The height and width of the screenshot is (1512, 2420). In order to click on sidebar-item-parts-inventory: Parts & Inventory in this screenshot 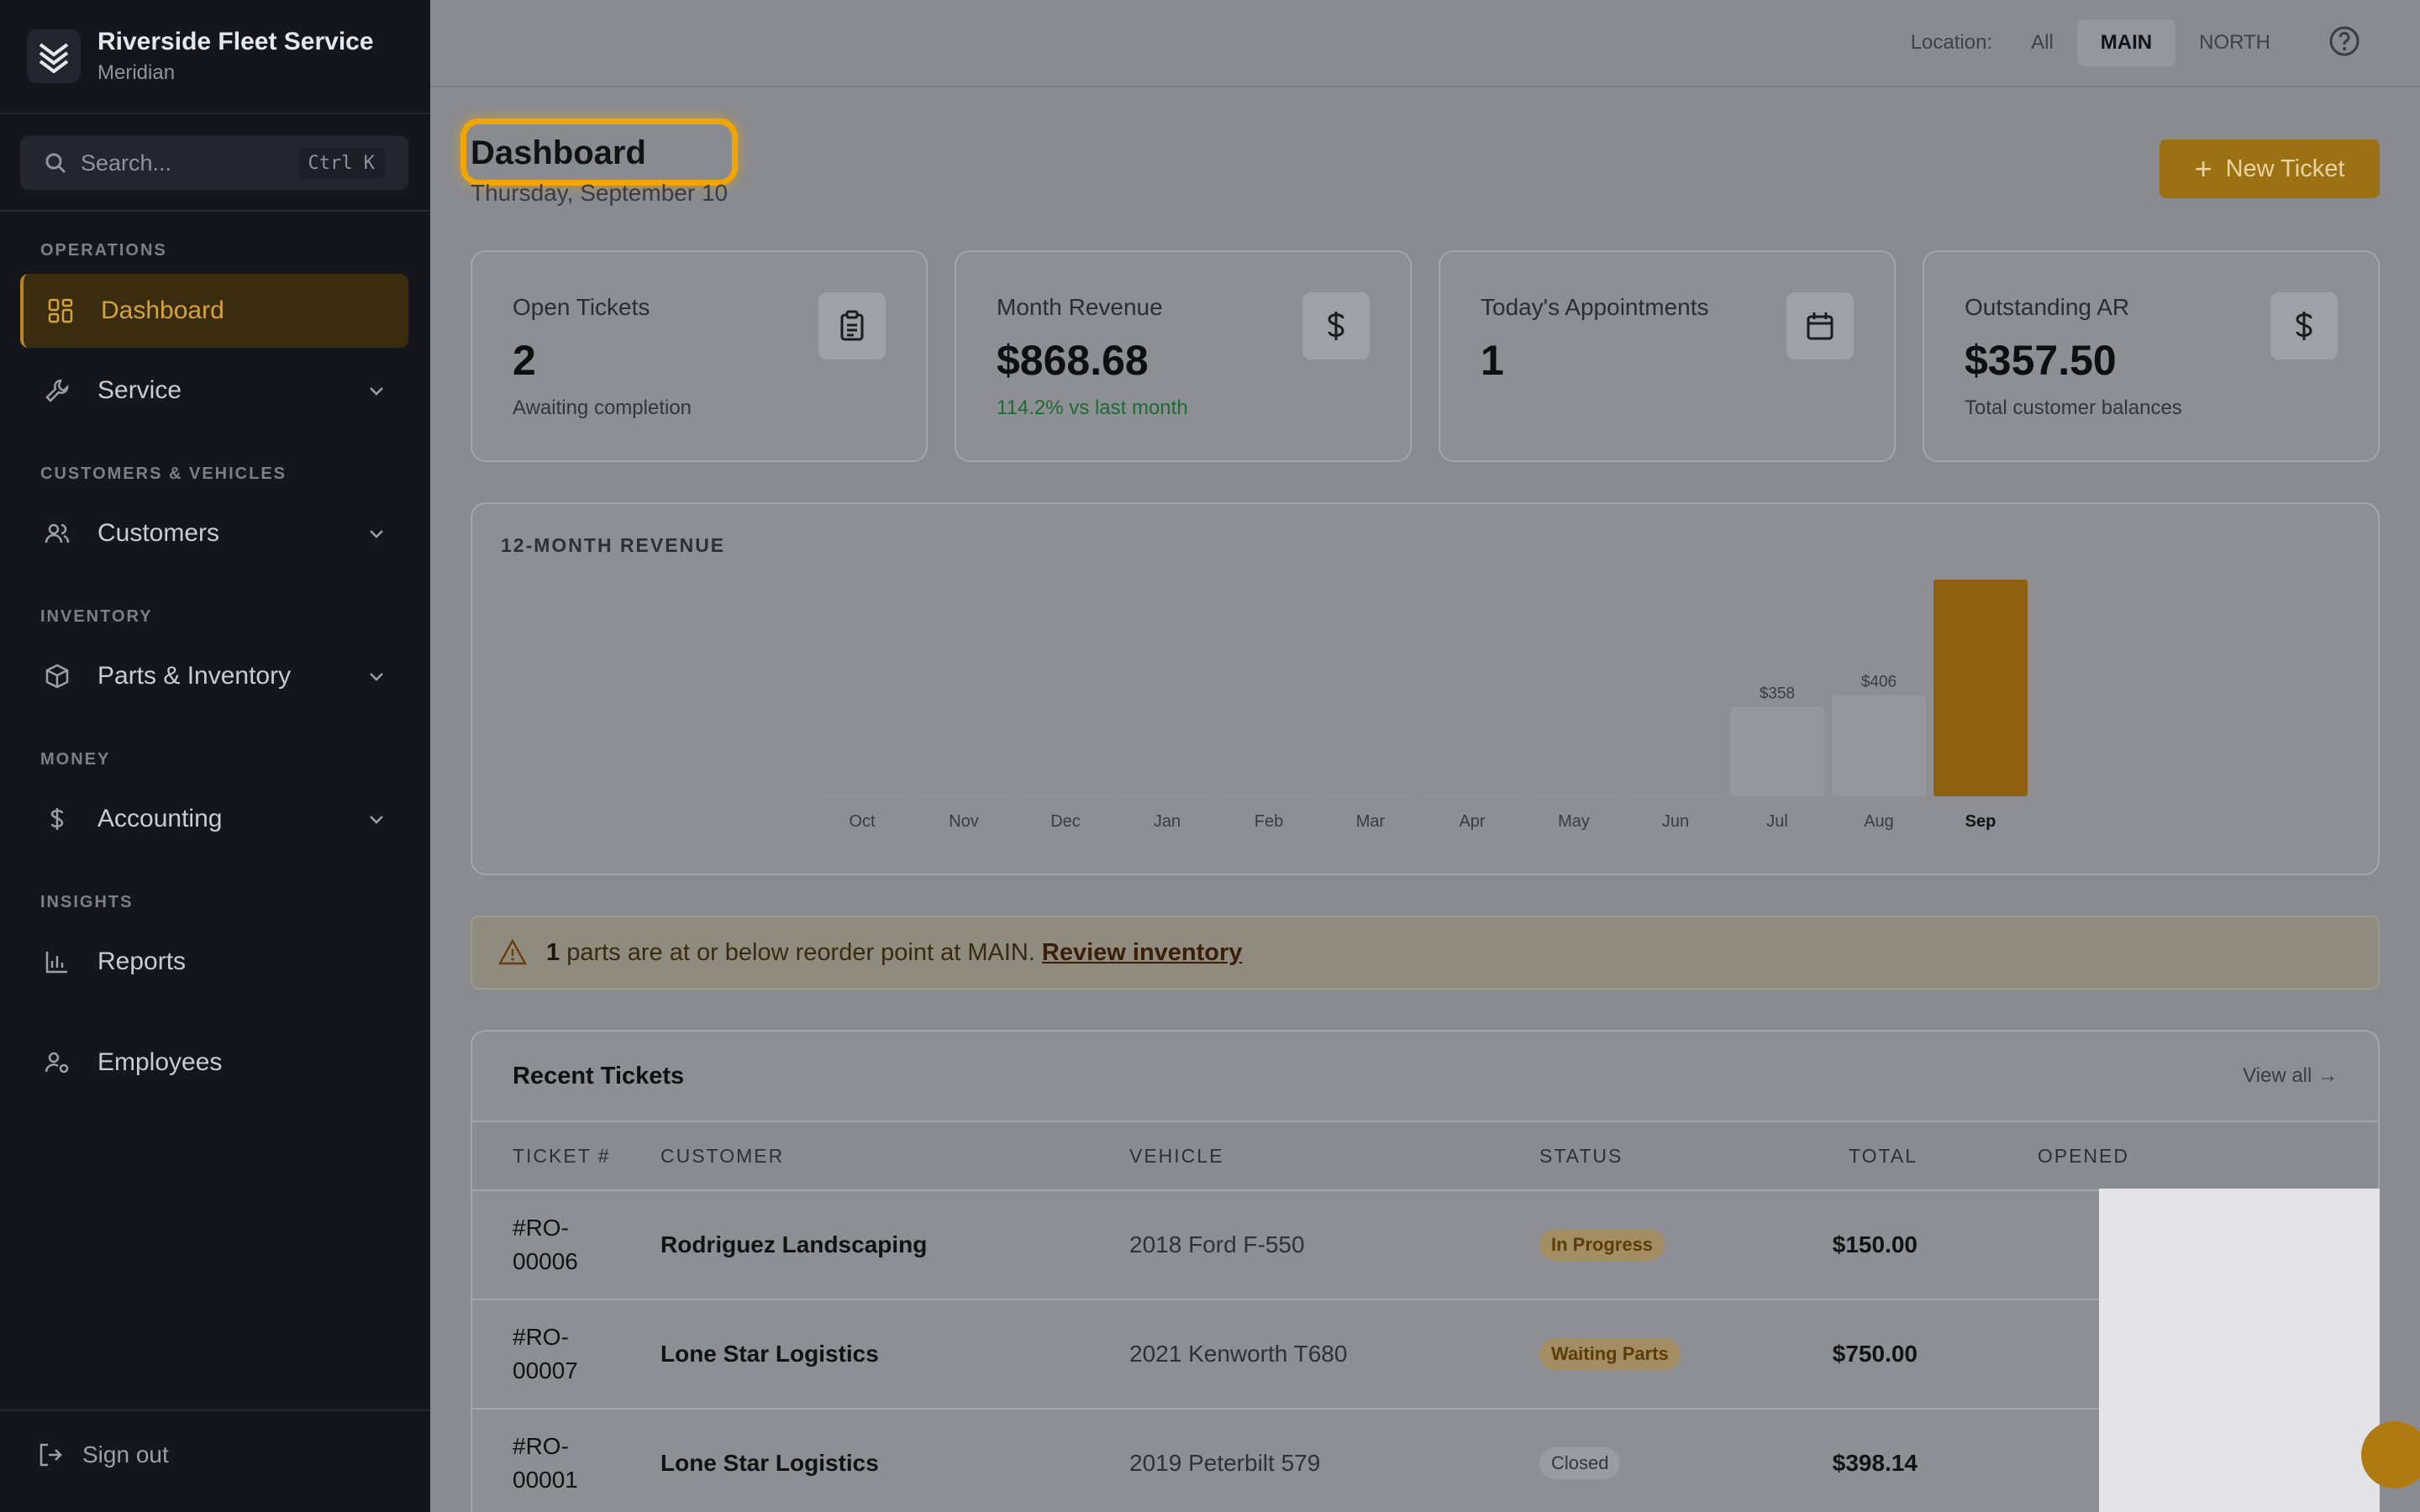, I will do `click(214, 676)`.